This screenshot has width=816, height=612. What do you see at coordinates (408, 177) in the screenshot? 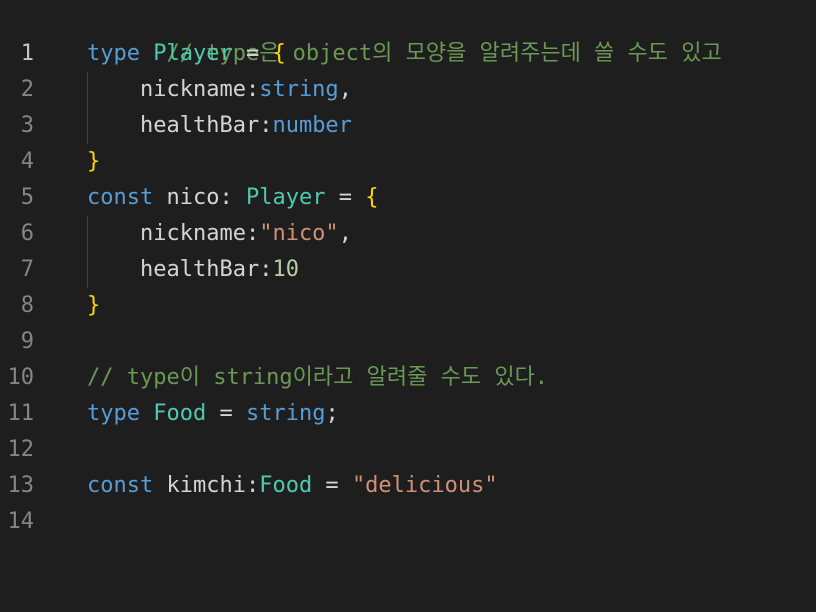
I see `code-line-5: 5 }` at bounding box center [408, 177].